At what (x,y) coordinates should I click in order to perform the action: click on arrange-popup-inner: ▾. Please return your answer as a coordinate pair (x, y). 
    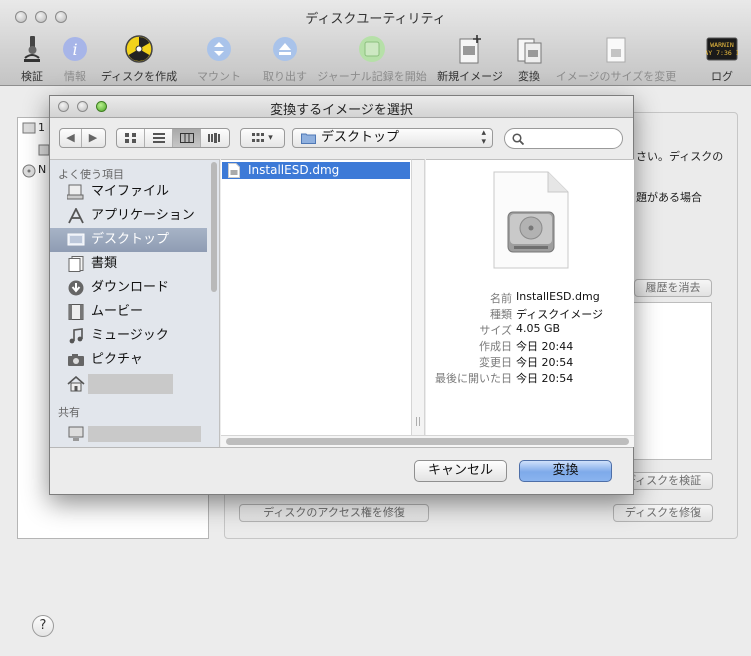
    Looking at the image, I should click on (262, 138).